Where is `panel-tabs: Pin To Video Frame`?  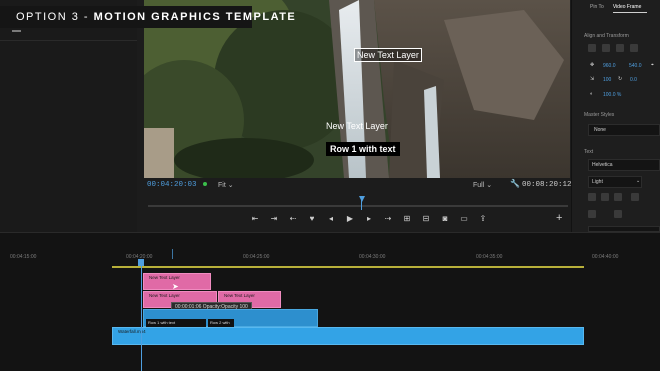 panel-tabs: Pin To Video Frame is located at coordinates (615, 7).